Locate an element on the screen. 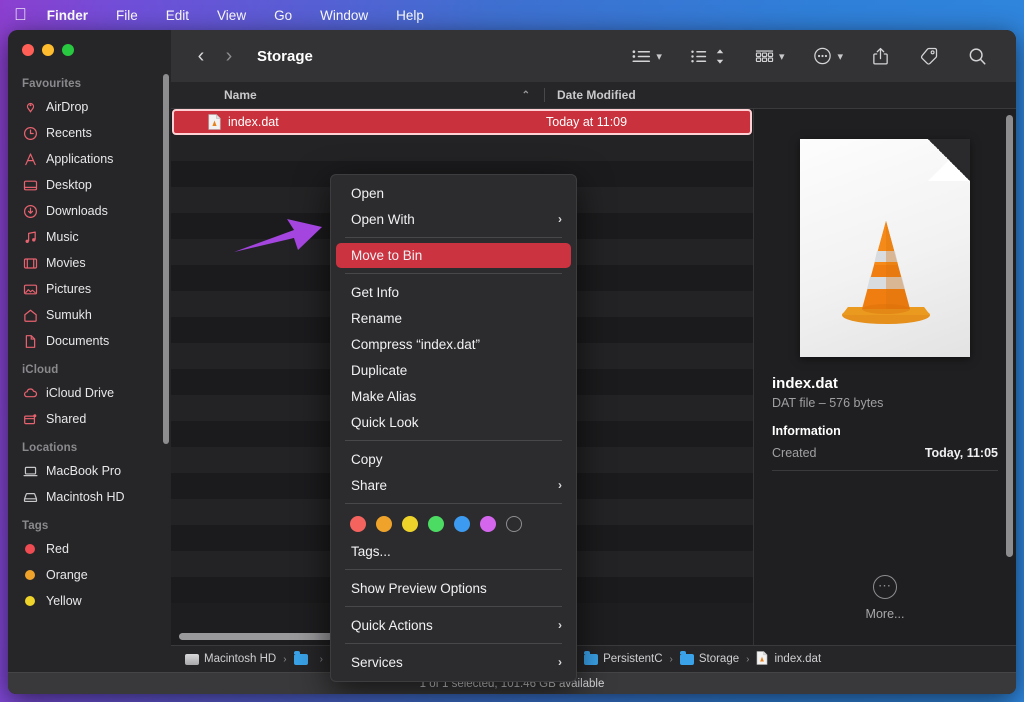 This screenshot has width=1024, height=702. tag-dot-icon is located at coordinates (30, 549).